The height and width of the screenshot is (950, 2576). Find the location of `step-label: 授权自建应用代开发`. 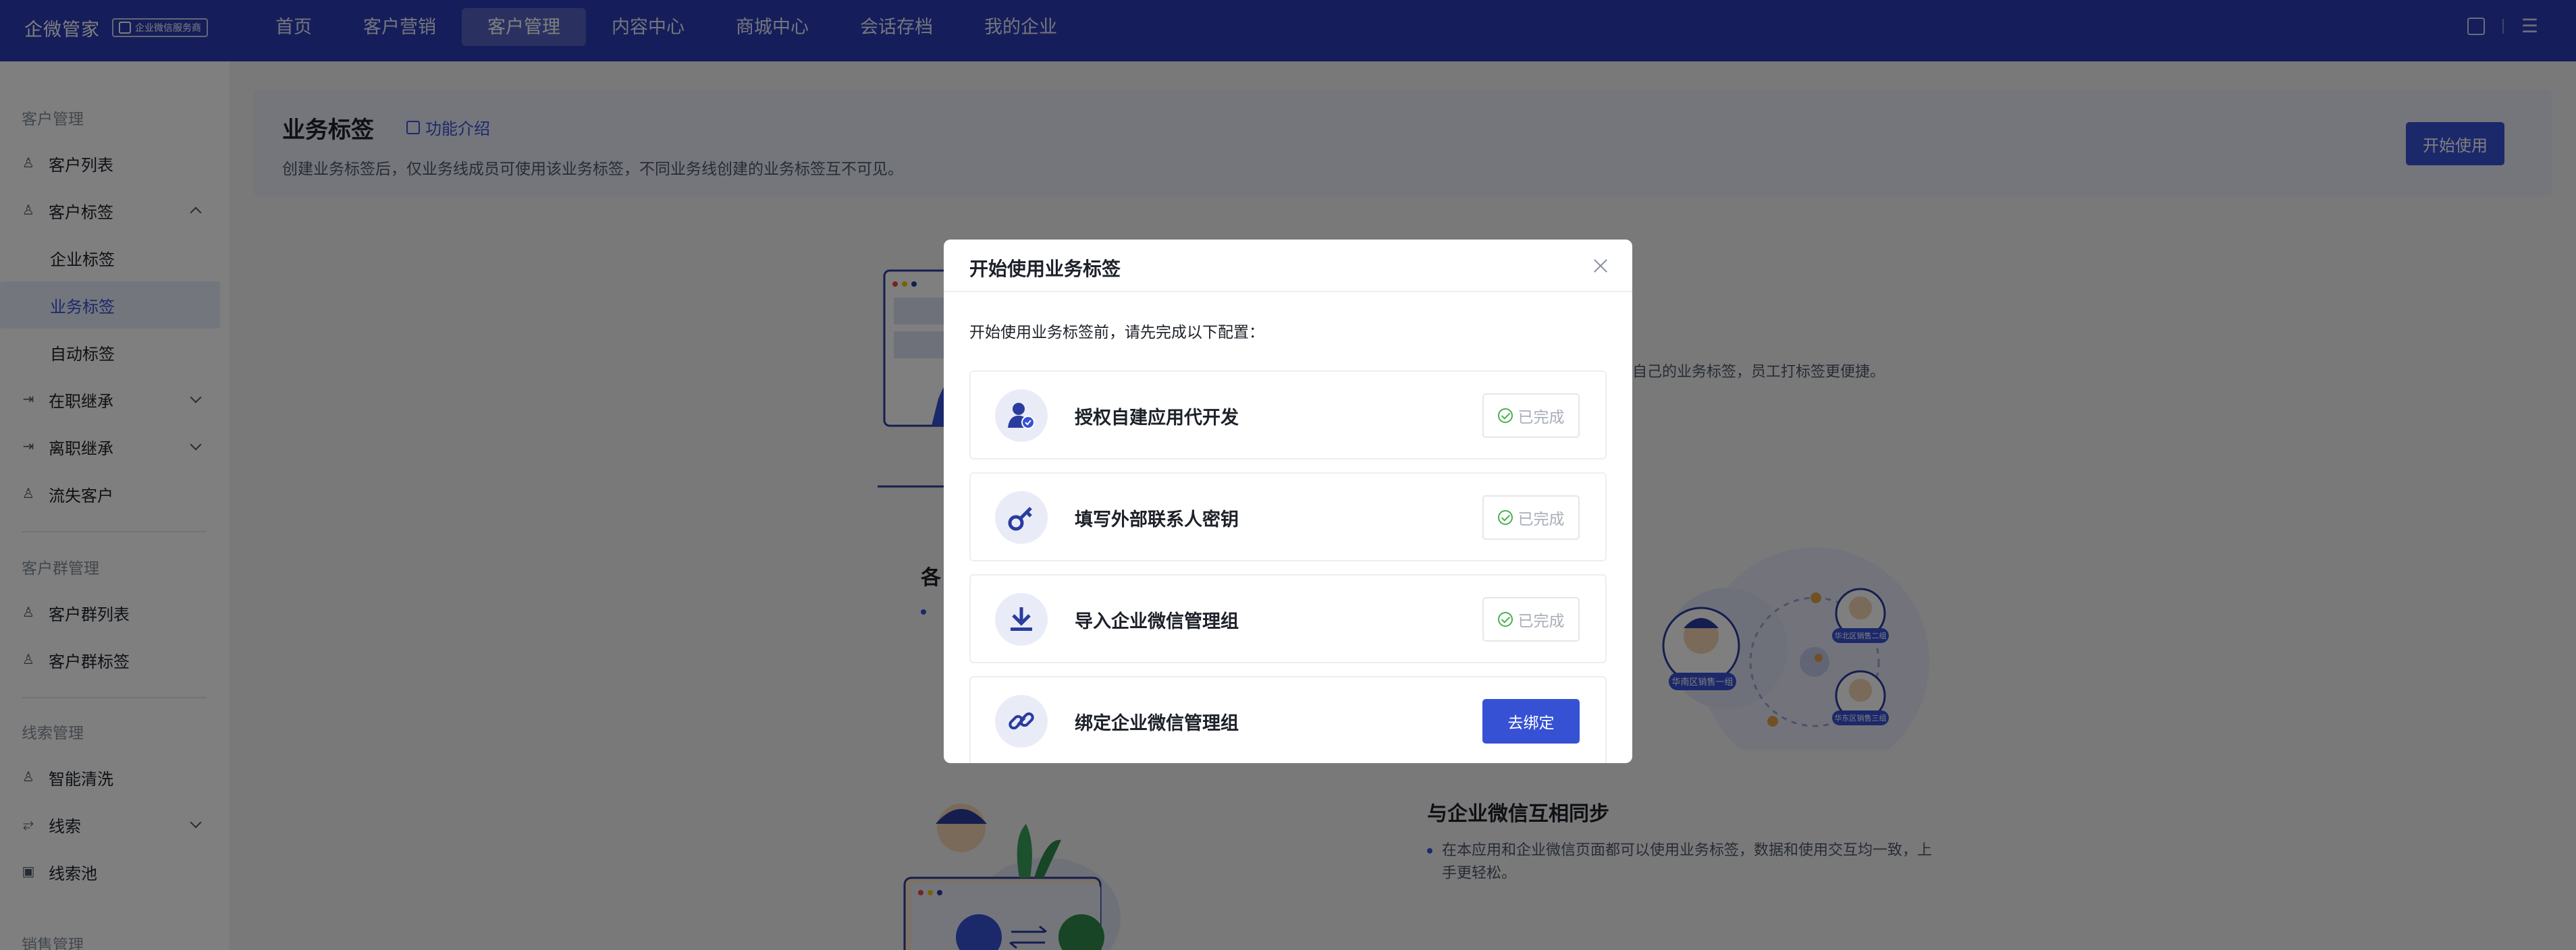

step-label: 授权自建应用代开发 is located at coordinates (1157, 418).